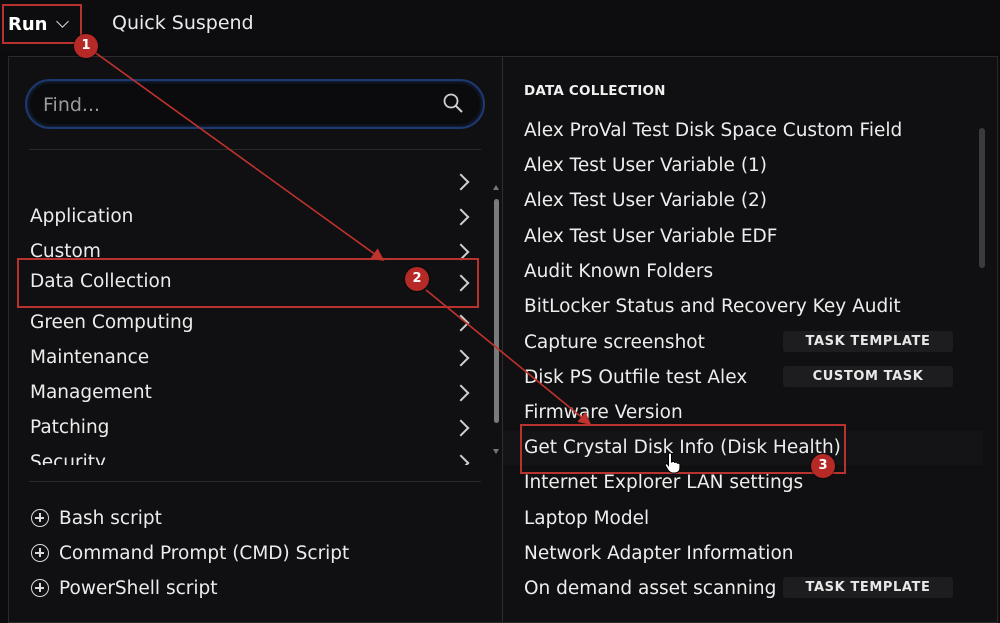 This screenshot has height=623, width=1000. Describe the element at coordinates (248, 217) in the screenshot. I see `category-item-application: Application` at that location.